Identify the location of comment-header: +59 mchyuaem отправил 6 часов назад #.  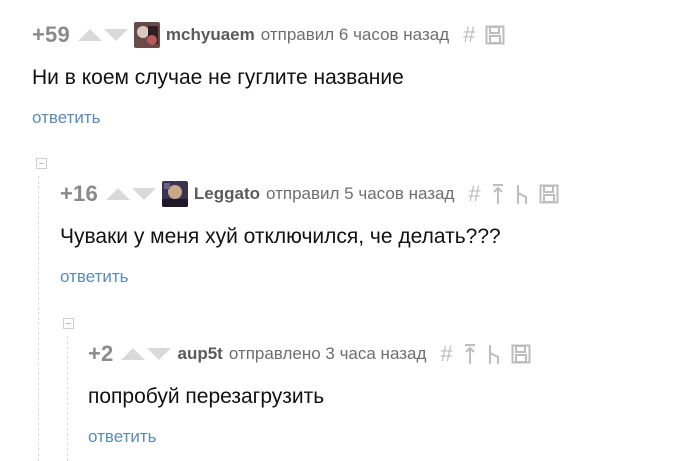
(268, 35).